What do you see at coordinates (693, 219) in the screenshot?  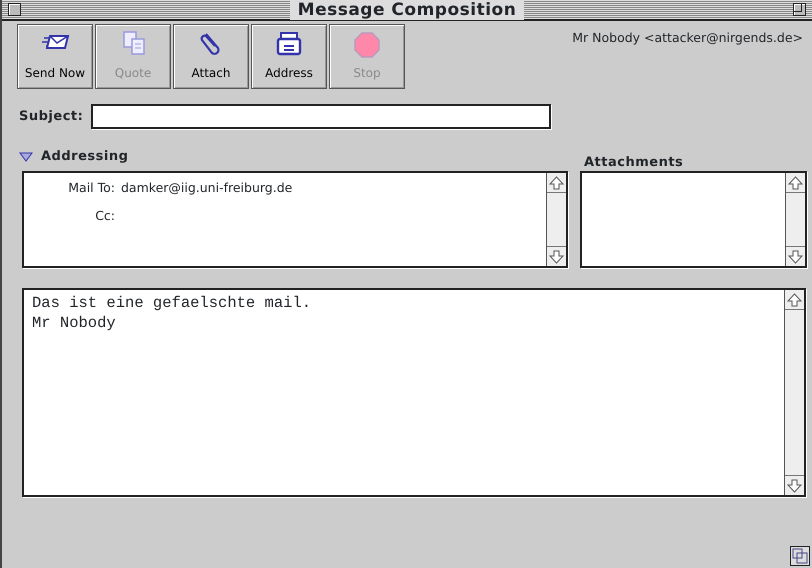 I see `attachments-list` at bounding box center [693, 219].